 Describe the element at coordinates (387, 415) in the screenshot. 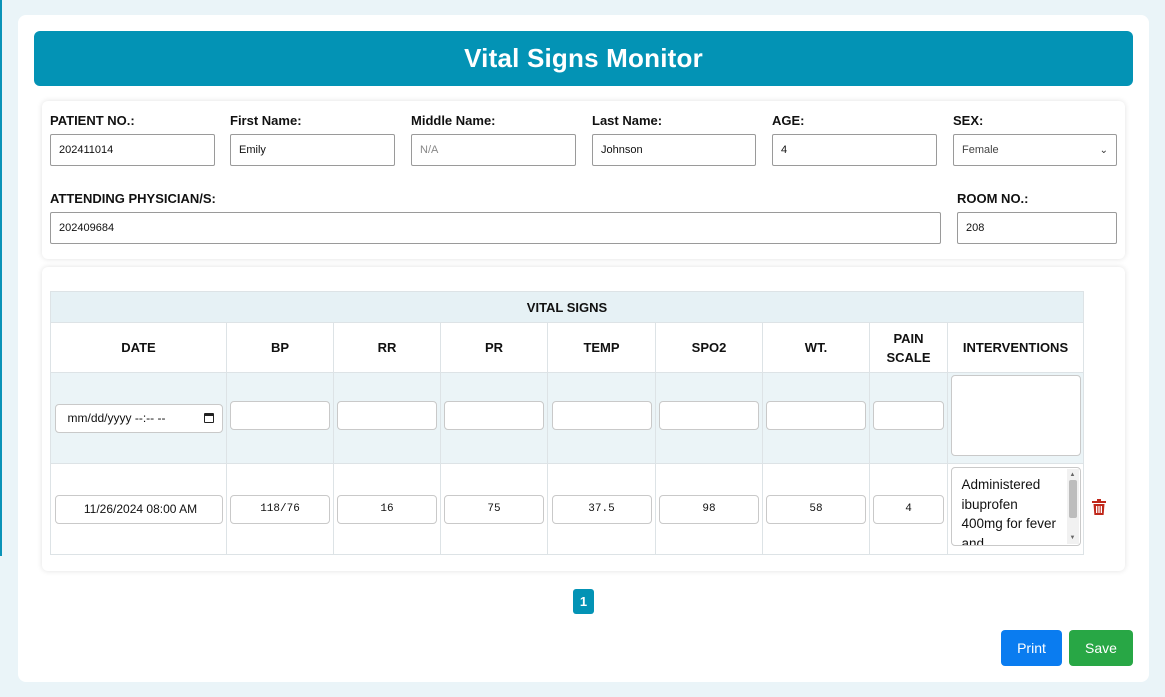

I see `new-rr-input` at that location.